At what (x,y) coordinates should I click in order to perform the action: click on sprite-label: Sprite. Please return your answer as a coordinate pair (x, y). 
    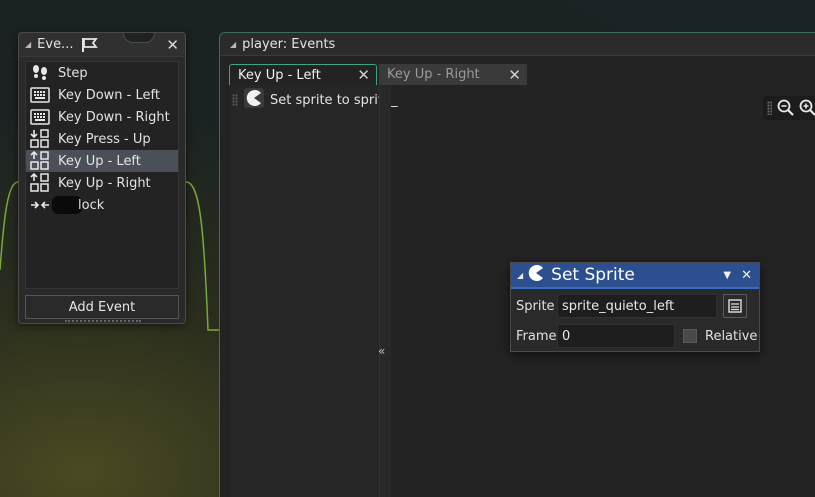
    Looking at the image, I should click on (535, 306).